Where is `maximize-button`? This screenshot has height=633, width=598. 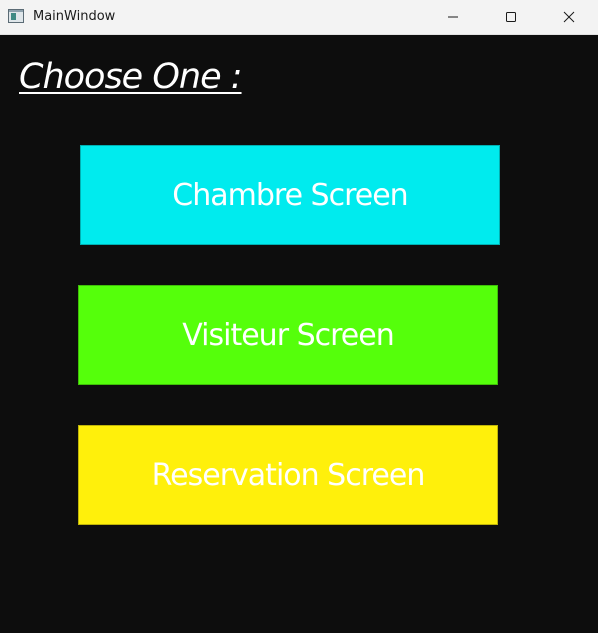
maximize-button is located at coordinates (511, 17).